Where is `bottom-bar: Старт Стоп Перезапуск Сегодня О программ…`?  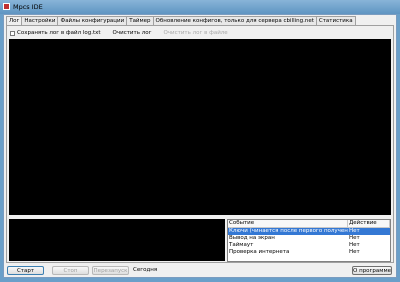 bottom-bar: Старт Стоп Перезапуск Сегодня О программ… is located at coordinates (200, 271).